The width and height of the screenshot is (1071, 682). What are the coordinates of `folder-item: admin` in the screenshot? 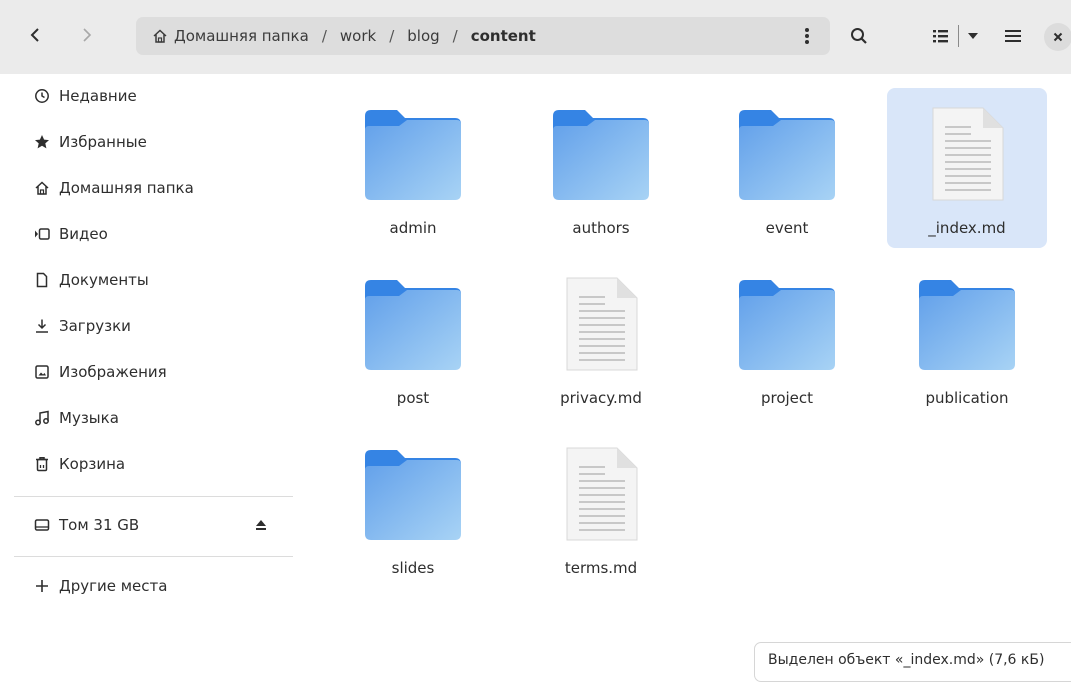 It's located at (413, 168).